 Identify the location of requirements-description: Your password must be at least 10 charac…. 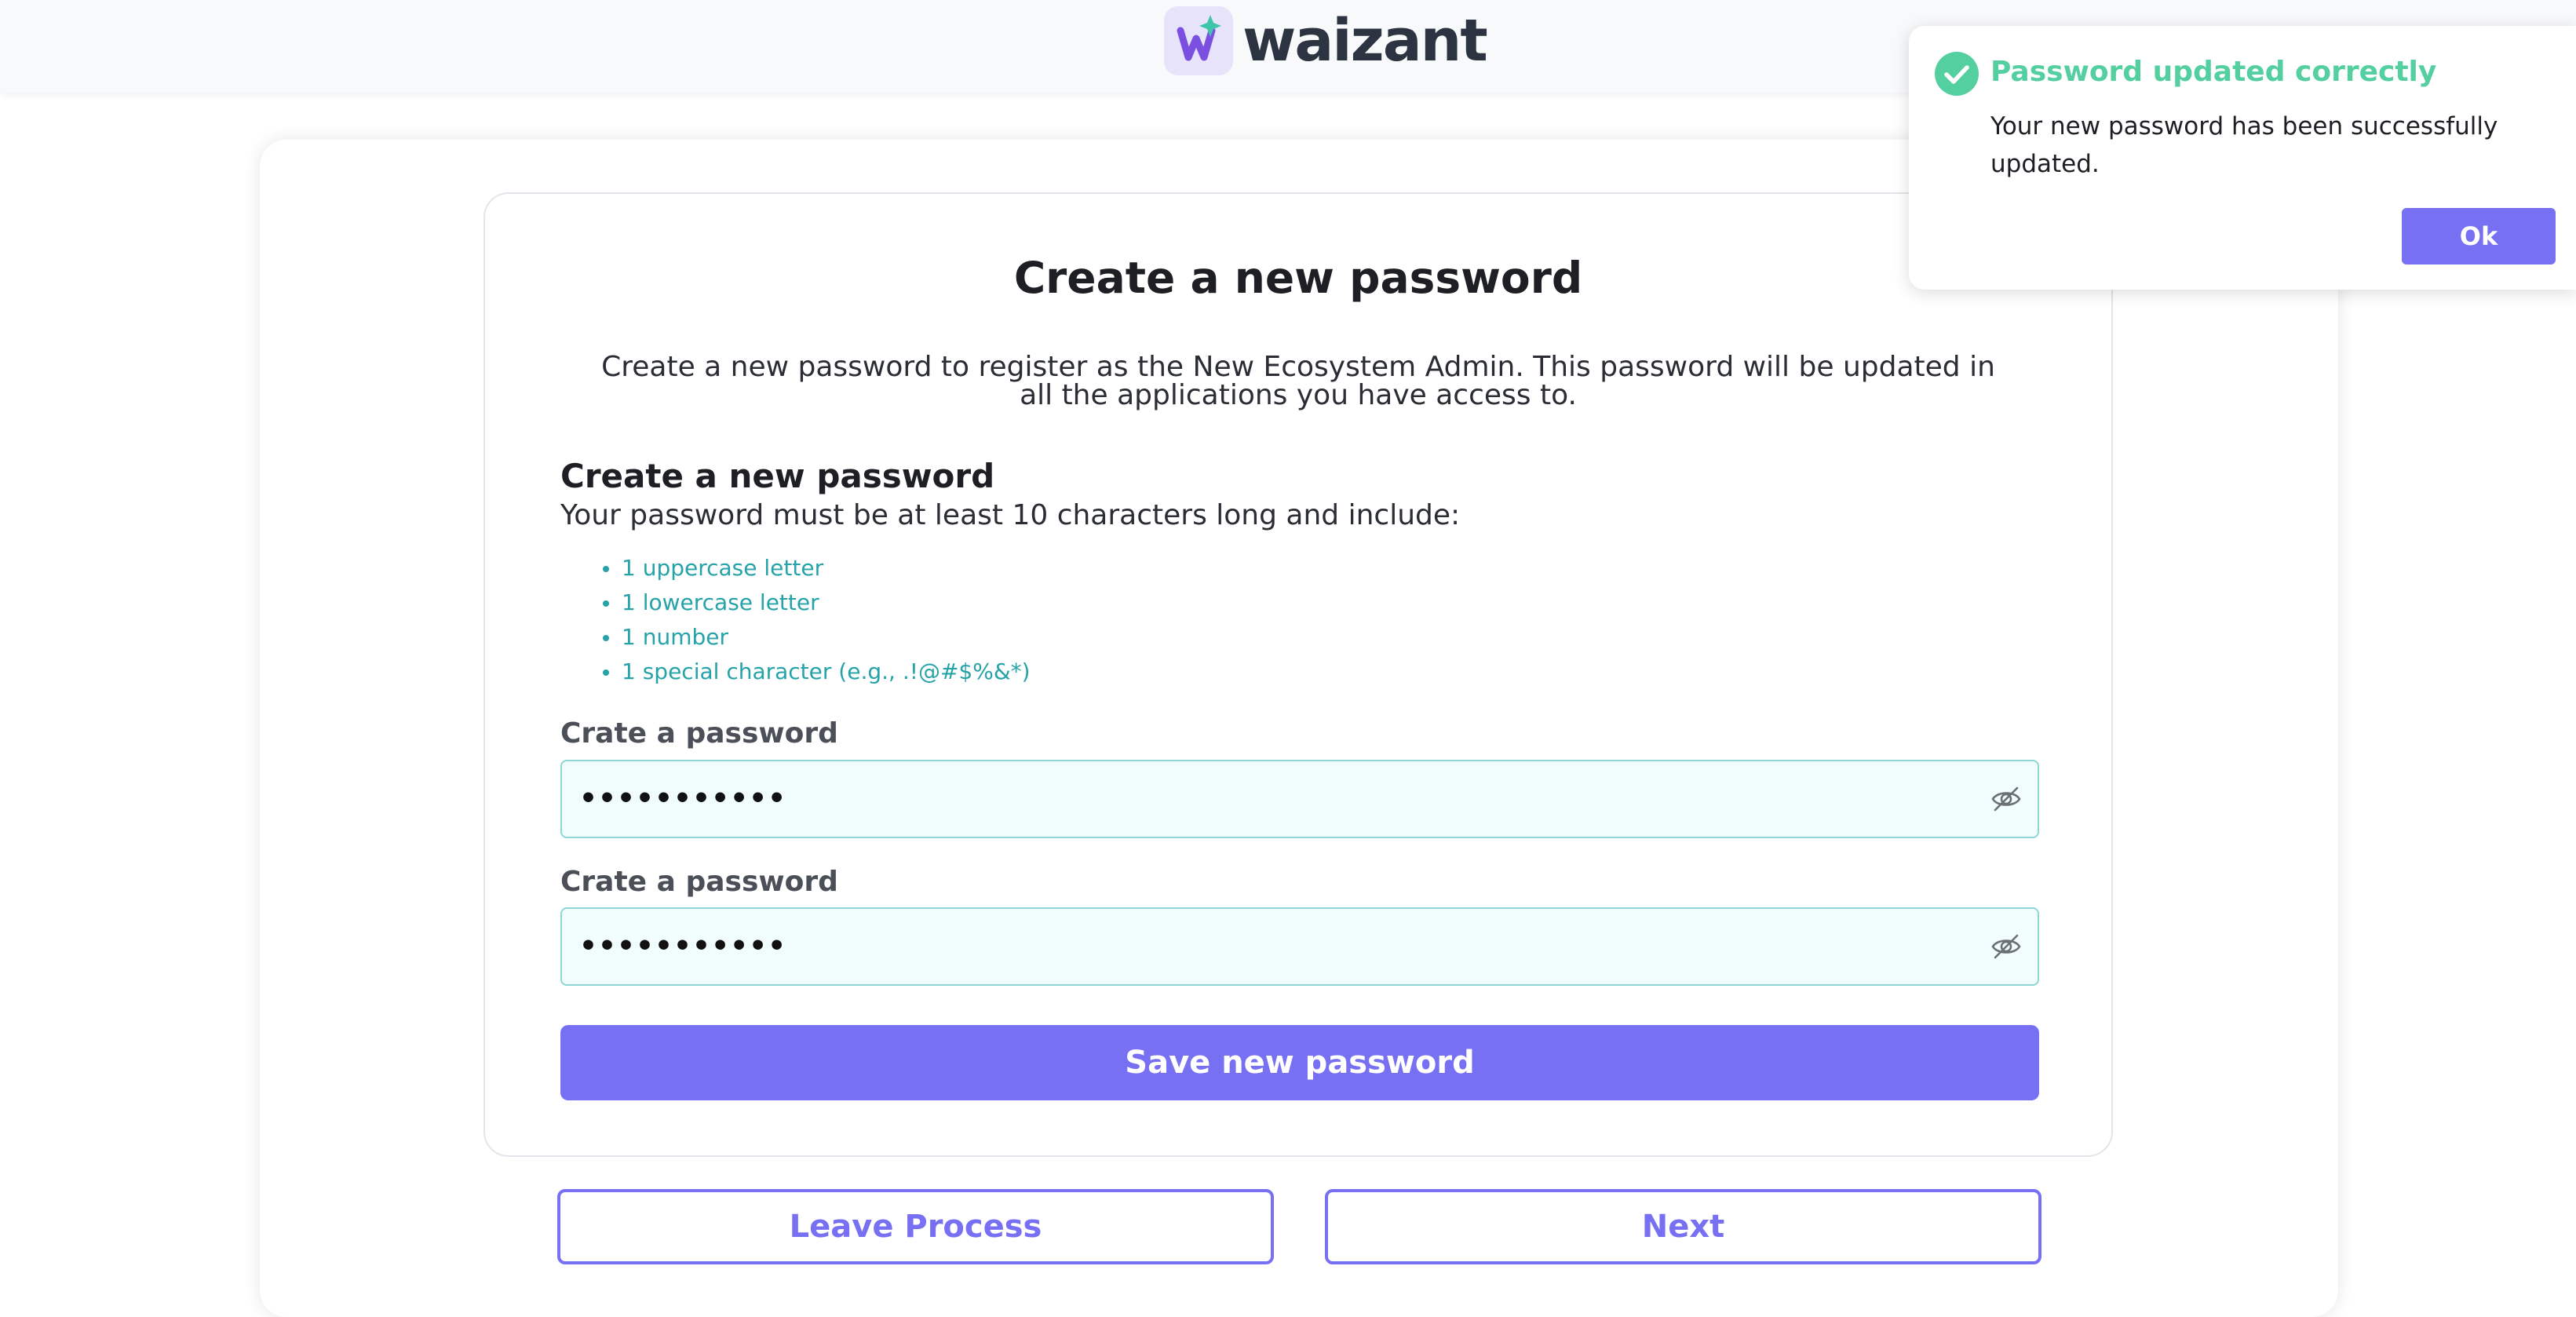
(1011, 515).